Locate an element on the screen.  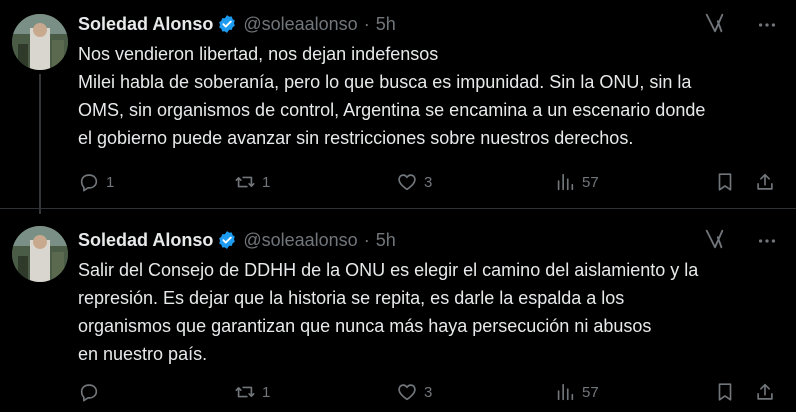
reply-button: 1 is located at coordinates (96, 182).